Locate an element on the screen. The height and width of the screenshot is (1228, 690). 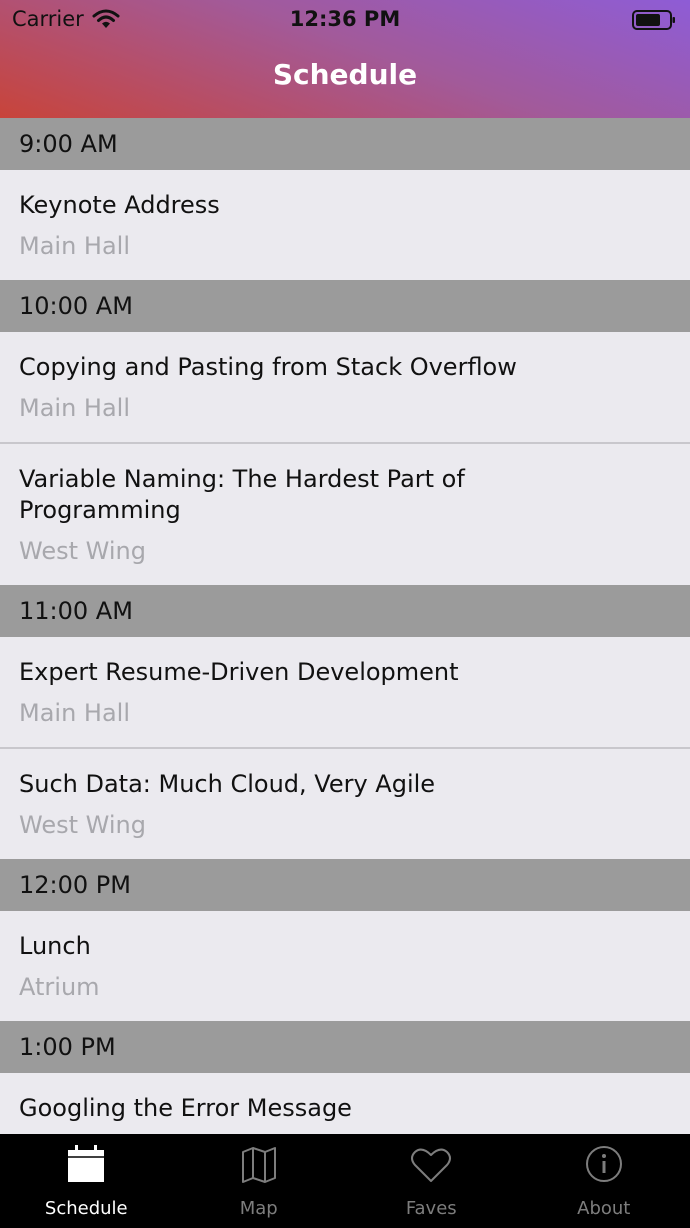
tab-label: Faves is located at coordinates (431, 1208).